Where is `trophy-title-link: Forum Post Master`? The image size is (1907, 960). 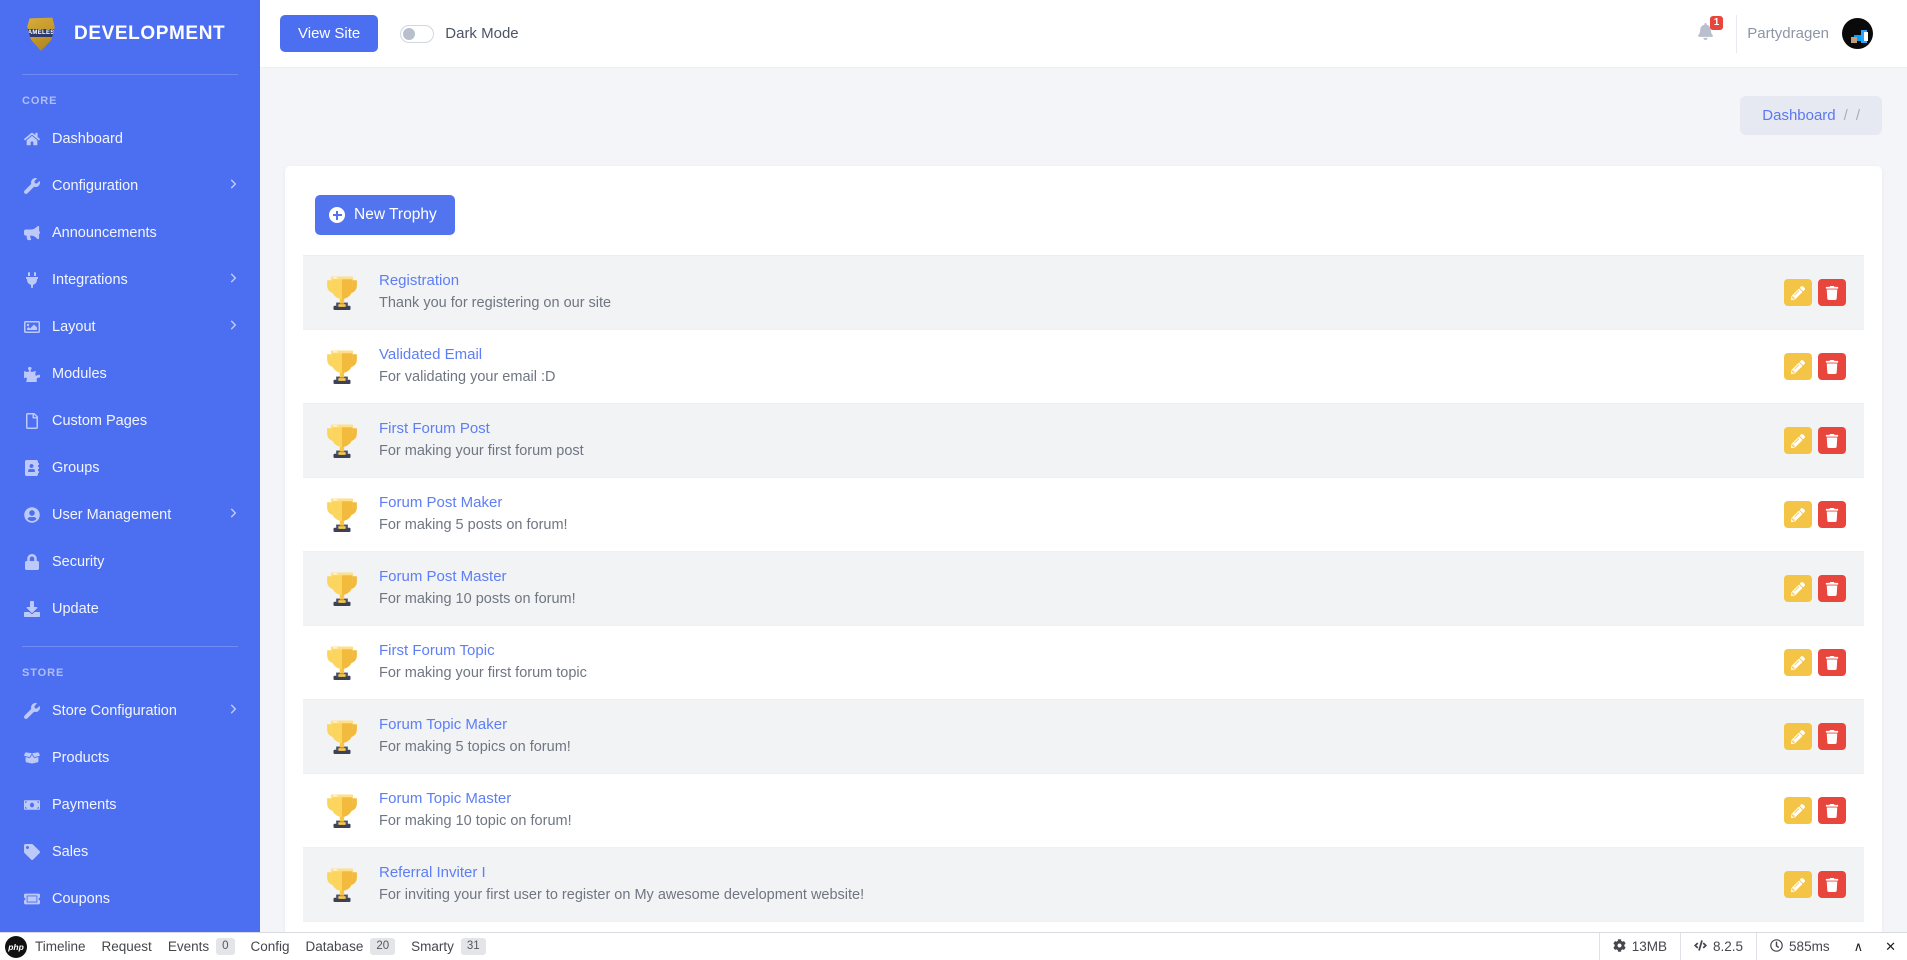 trophy-title-link: Forum Post Master is located at coordinates (1081, 577).